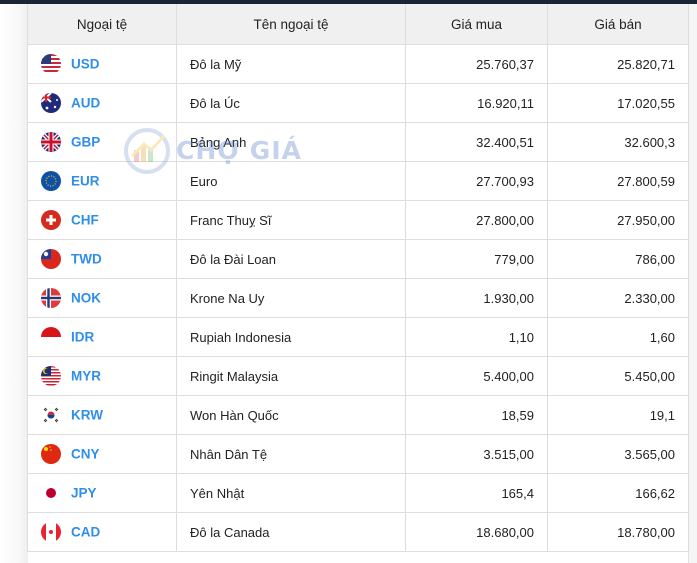 The image size is (697, 563). I want to click on id-flag-icon, so click(51, 337).